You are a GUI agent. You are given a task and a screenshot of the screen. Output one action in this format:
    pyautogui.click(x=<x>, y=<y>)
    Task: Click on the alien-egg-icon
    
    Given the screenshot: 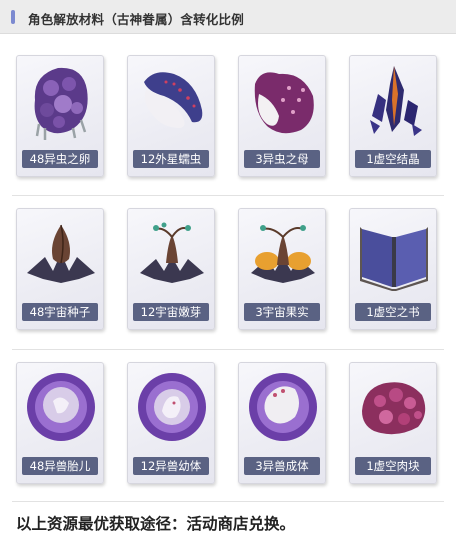 What is the action you would take?
    pyautogui.click(x=61, y=103)
    